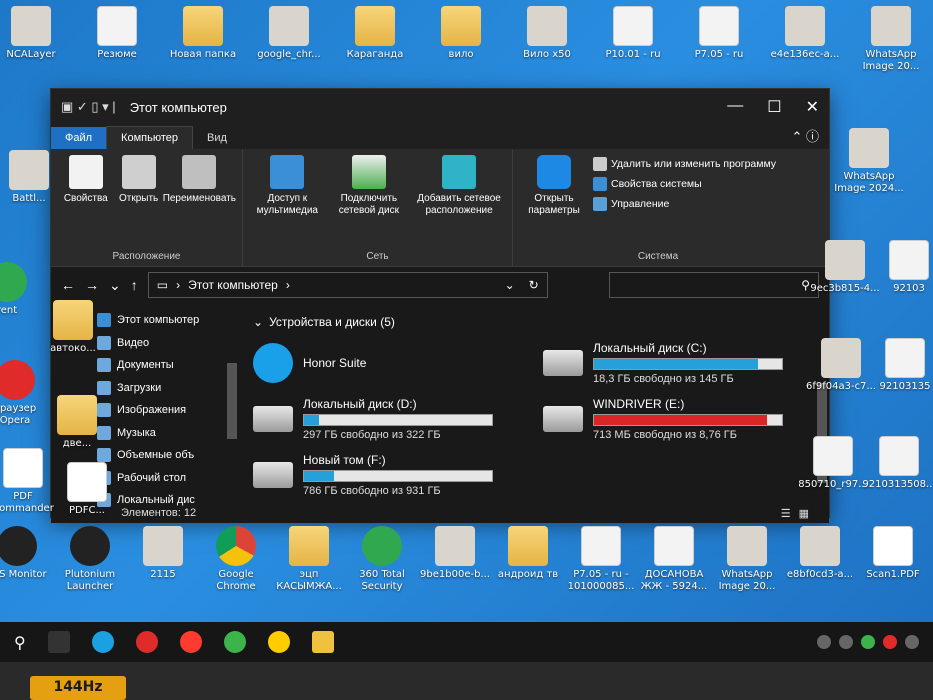  I want to click on address-bar: ▭ › Этот компьютер › ⌄ ↻, so click(347, 285).